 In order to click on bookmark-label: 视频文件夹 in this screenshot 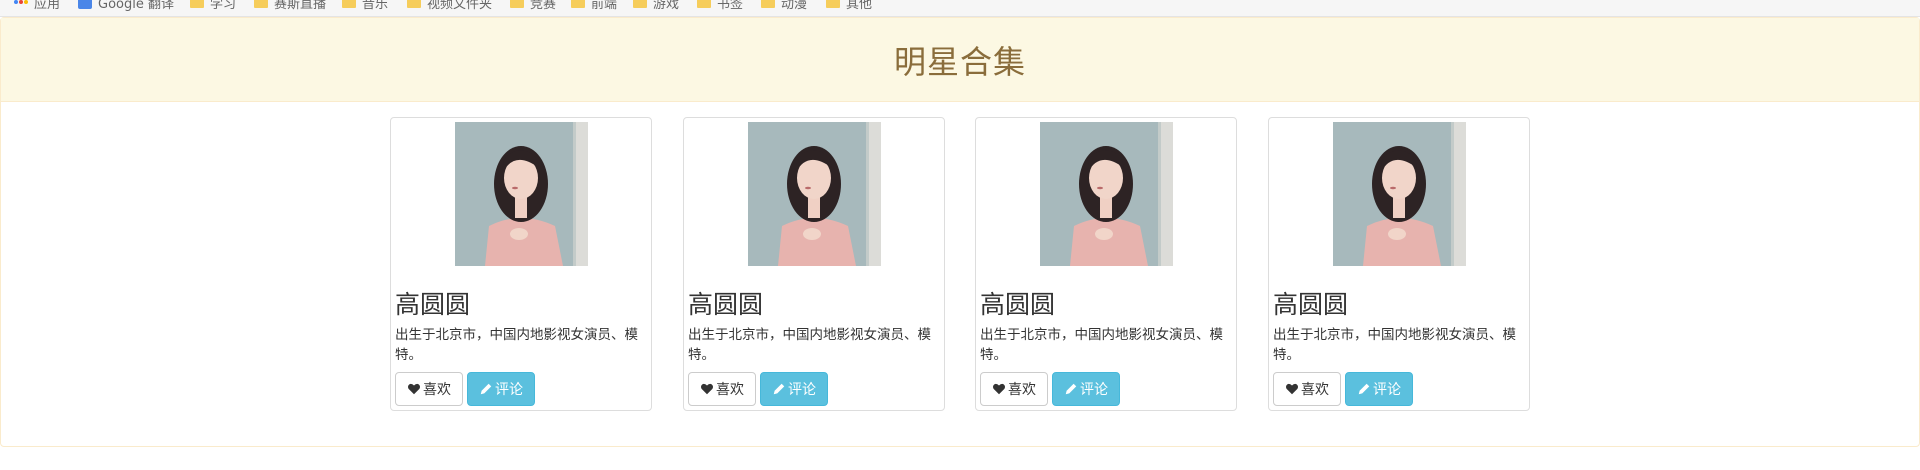, I will do `click(460, 6)`.